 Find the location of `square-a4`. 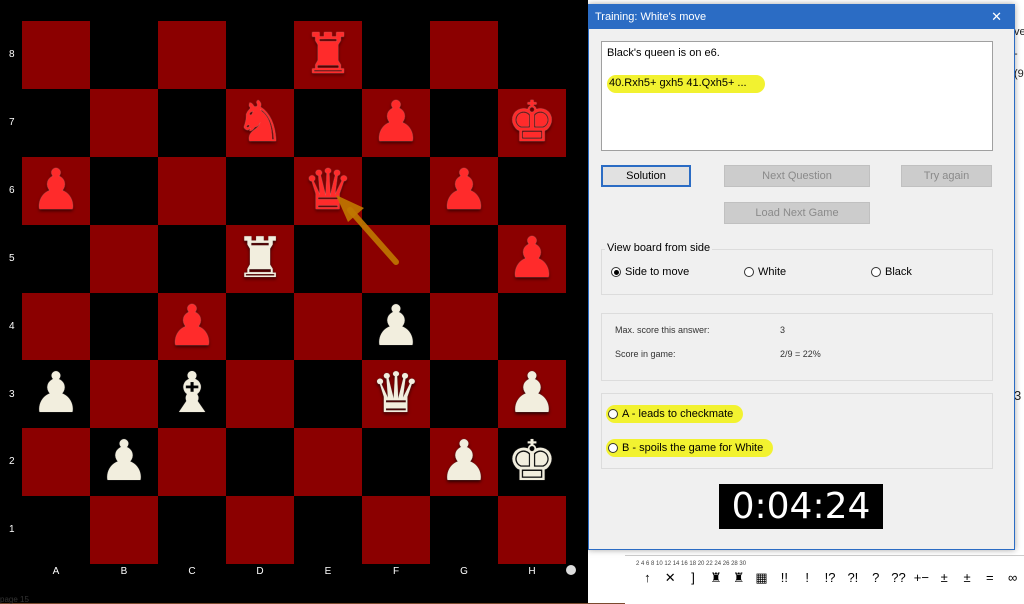

square-a4 is located at coordinates (56, 326).